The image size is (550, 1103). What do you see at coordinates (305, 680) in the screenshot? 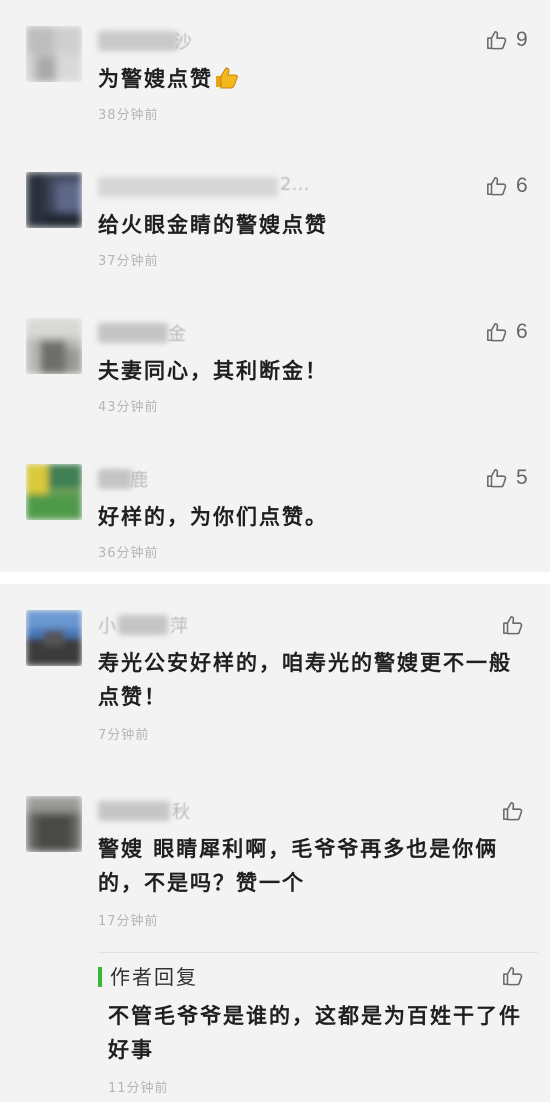
I see `comment-text: 寿光公安好样的，咱寿光的警嫂更不一般点赞！` at bounding box center [305, 680].